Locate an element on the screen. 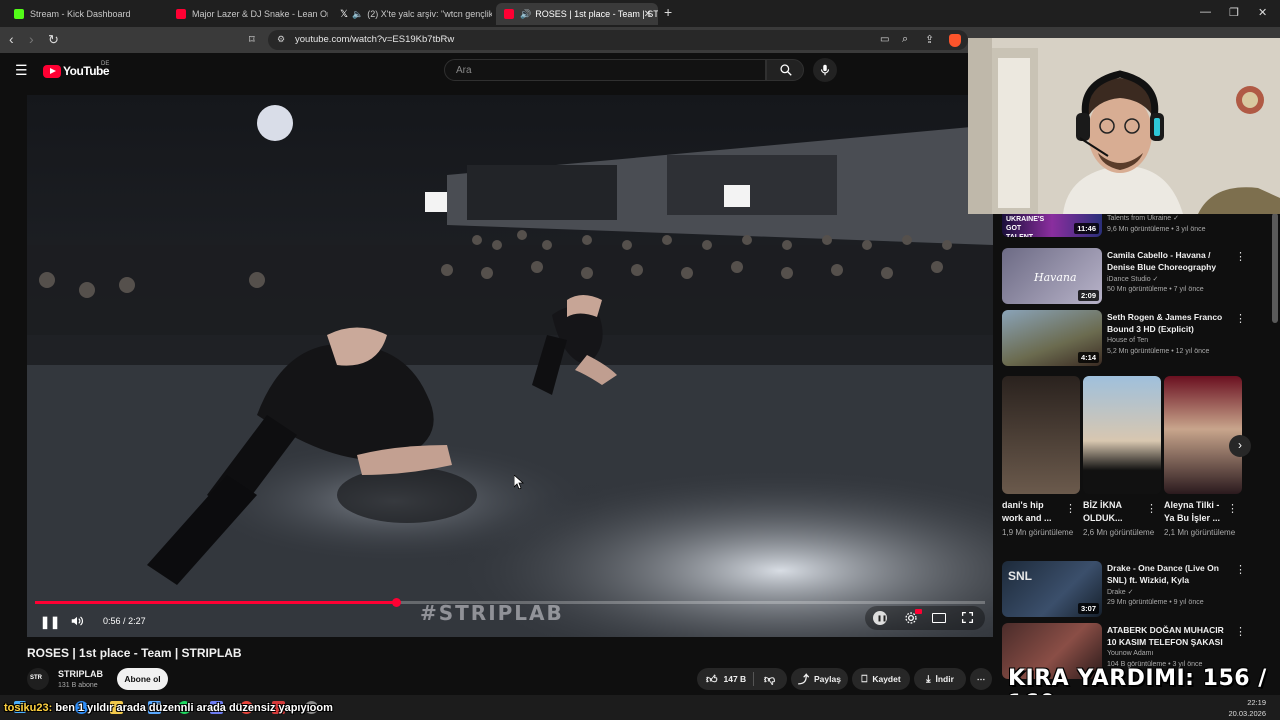 This screenshot has height=720, width=1280. thumbnail-text: Havana is located at coordinates (1055, 277).